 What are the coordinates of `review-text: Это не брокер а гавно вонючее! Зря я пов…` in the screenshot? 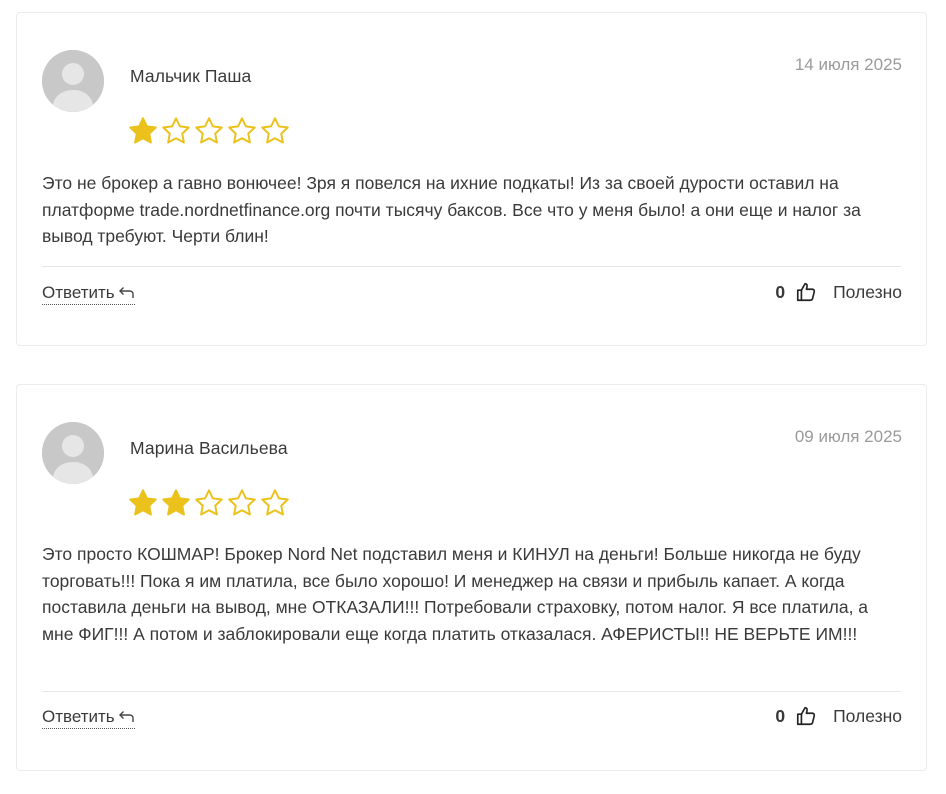 It's located at (451, 209).